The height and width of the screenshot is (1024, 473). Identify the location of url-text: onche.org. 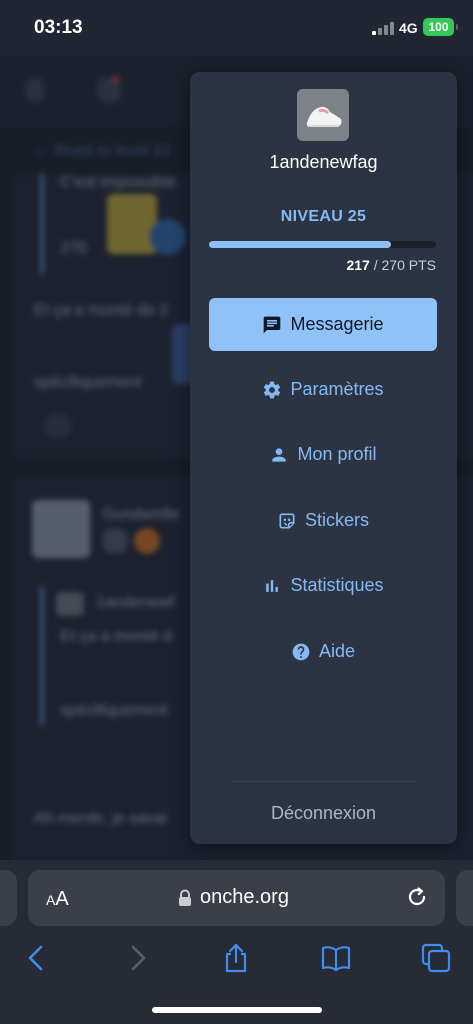
(244, 897).